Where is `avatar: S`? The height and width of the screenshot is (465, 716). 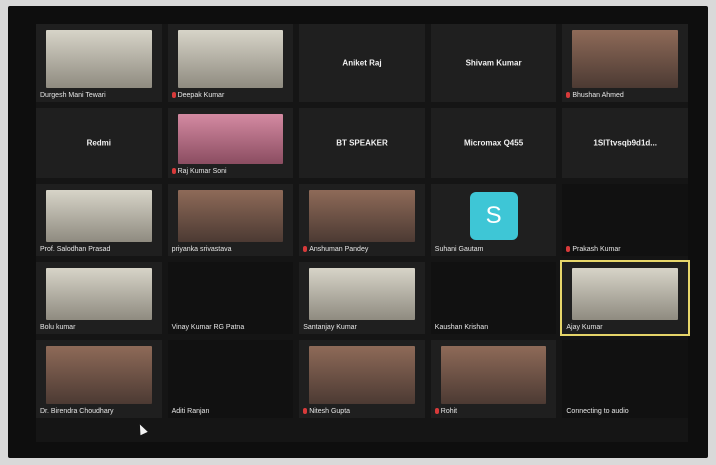 avatar: S is located at coordinates (493, 216).